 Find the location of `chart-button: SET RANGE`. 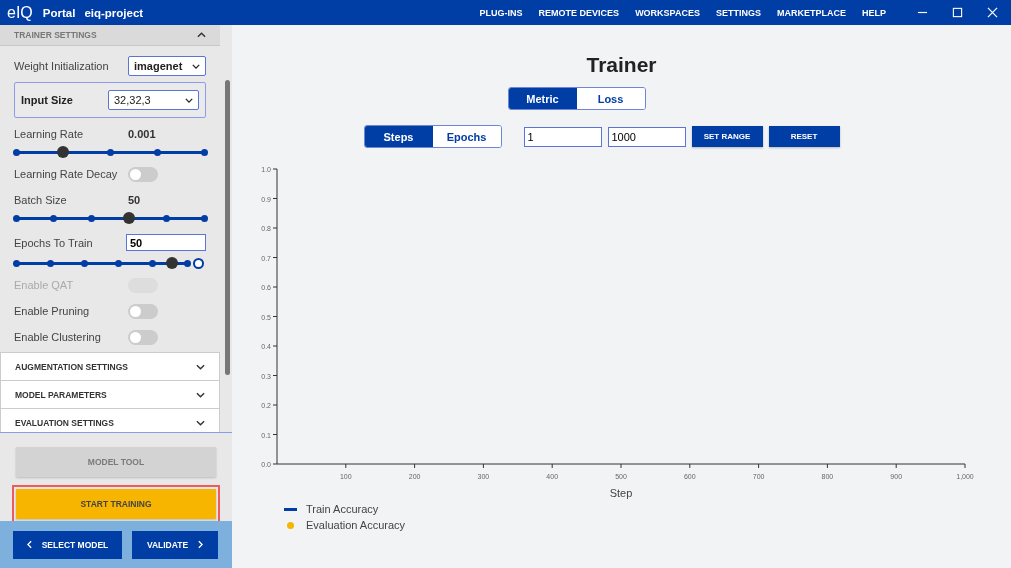

chart-button: SET RANGE is located at coordinates (727, 136).